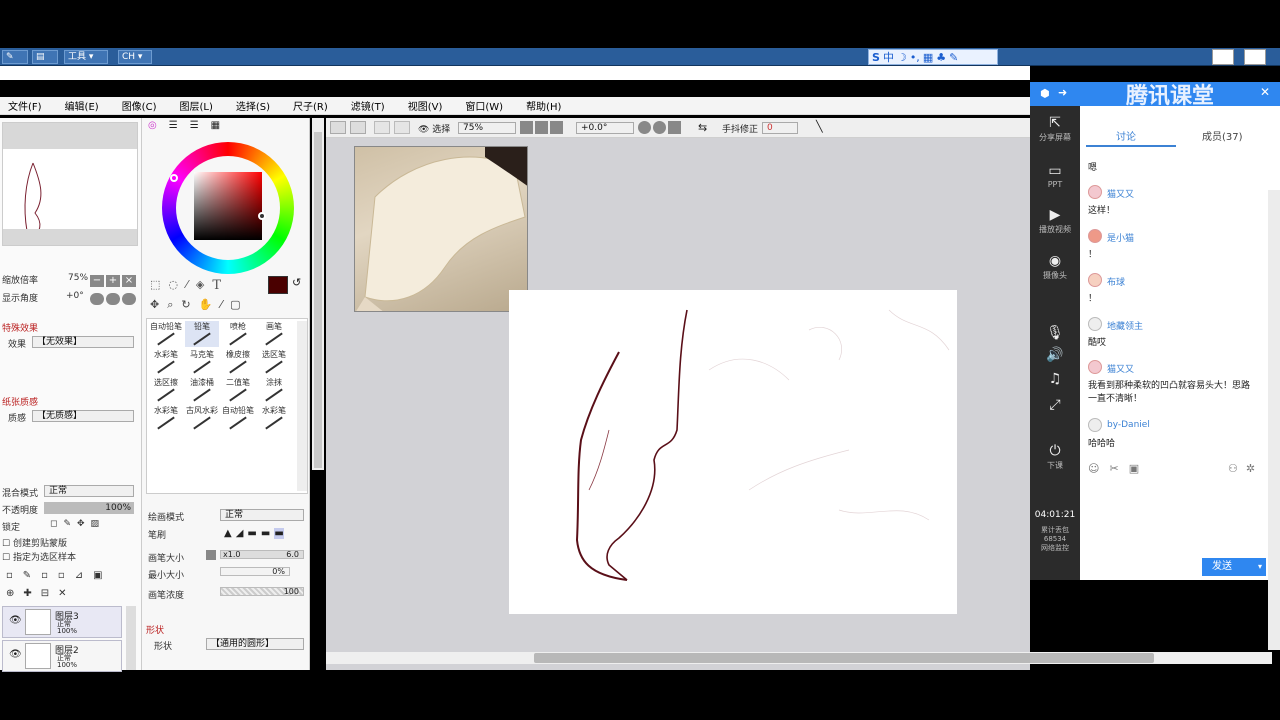 This screenshot has height=720, width=1280. Describe the element at coordinates (139, 105) in the screenshot. I see `menu-item: 图像(C)` at that location.